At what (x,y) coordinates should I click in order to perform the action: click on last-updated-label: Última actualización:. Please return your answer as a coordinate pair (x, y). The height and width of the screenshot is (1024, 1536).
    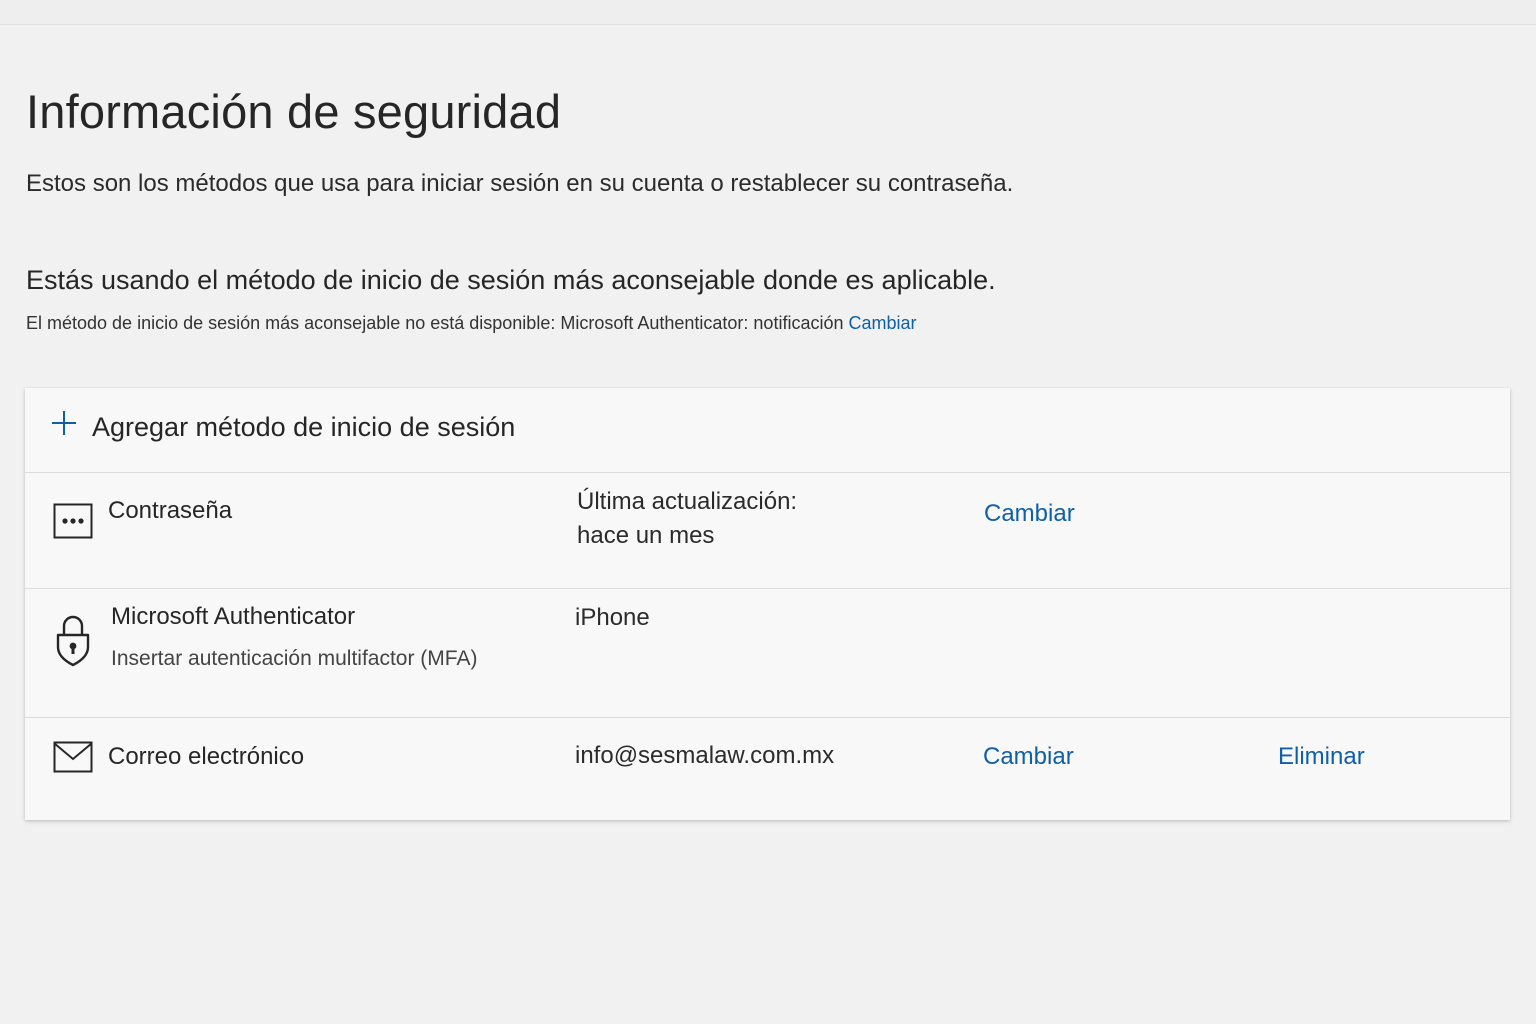
    Looking at the image, I should click on (687, 501).